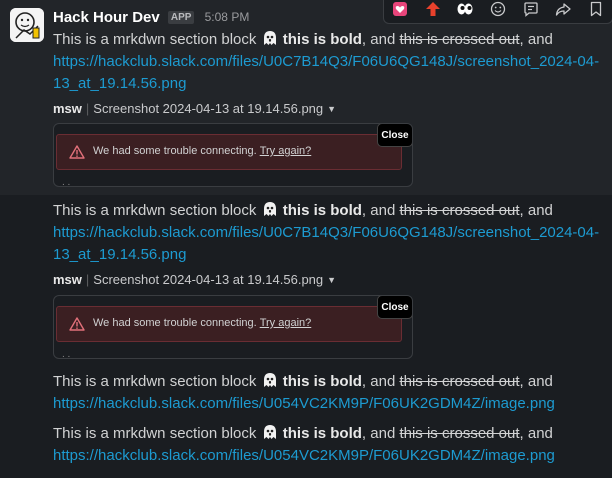 This screenshot has height=478, width=612. What do you see at coordinates (465, 10) in the screenshot?
I see `eyes-reaction-icon` at bounding box center [465, 10].